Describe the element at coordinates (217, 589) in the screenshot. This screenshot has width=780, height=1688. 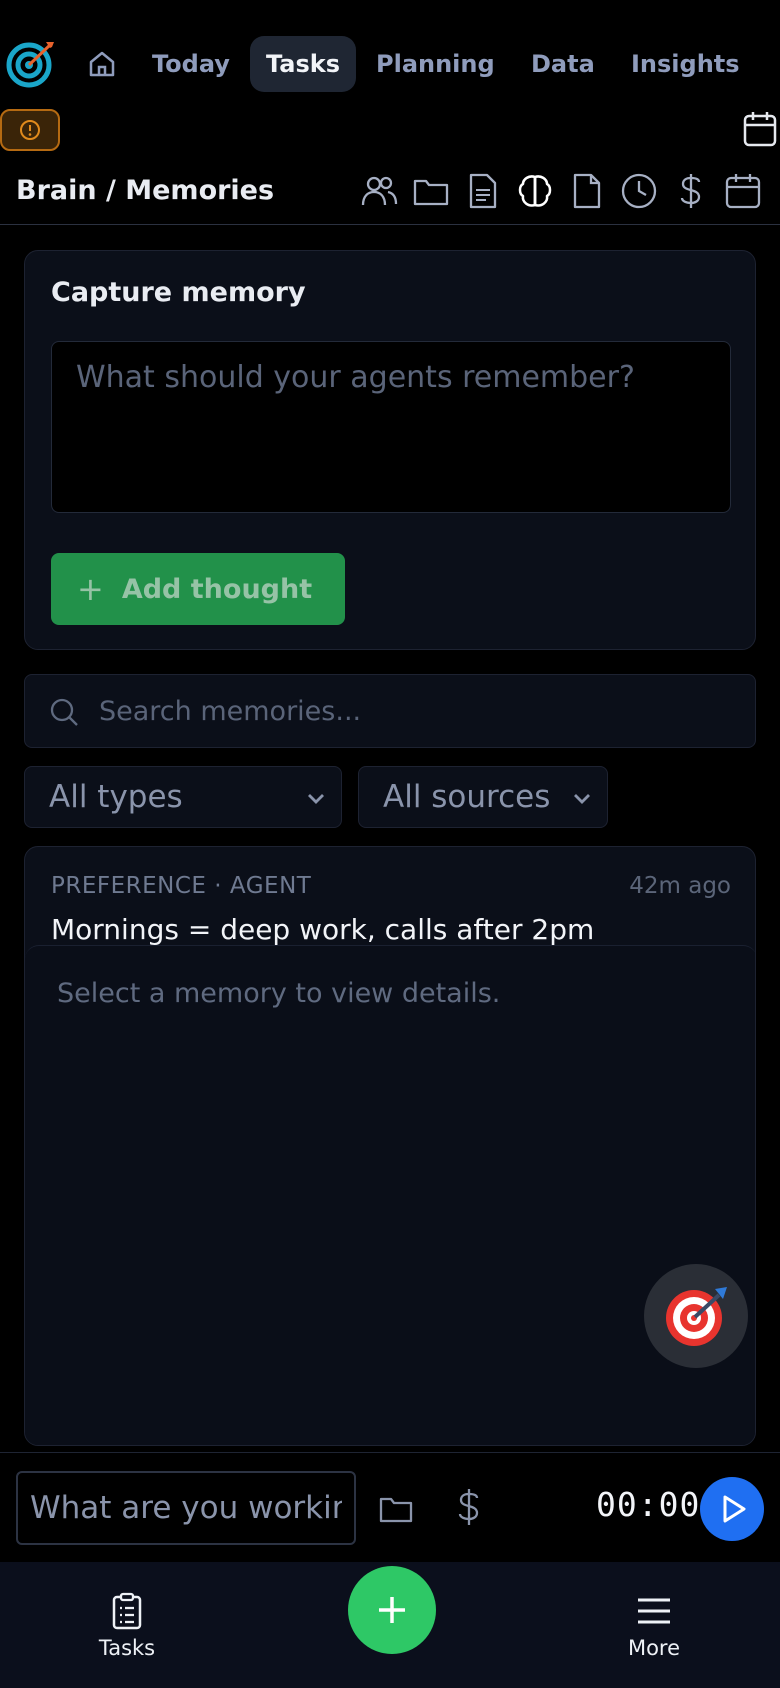
I see `add-thought-label: Add thought` at that location.